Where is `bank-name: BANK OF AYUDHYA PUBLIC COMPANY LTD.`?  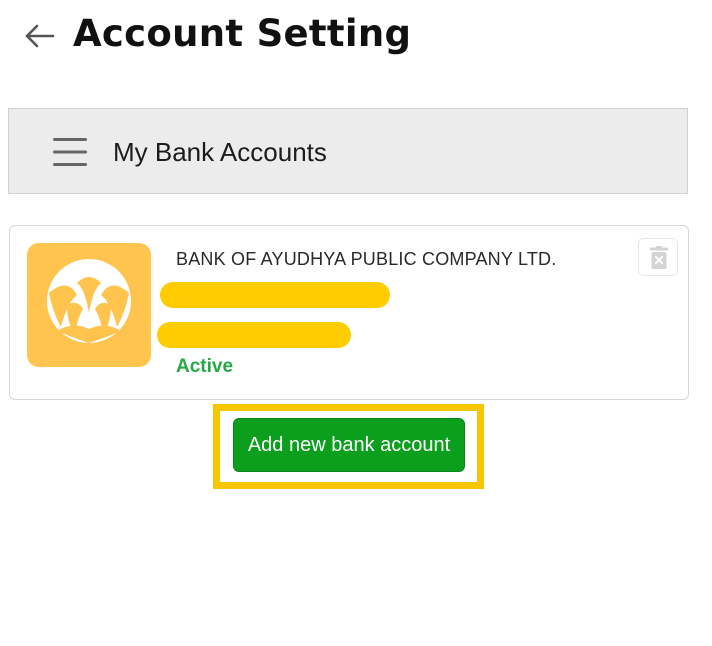 bank-name: BANK OF AYUDHYA PUBLIC COMPANY LTD. is located at coordinates (366, 259).